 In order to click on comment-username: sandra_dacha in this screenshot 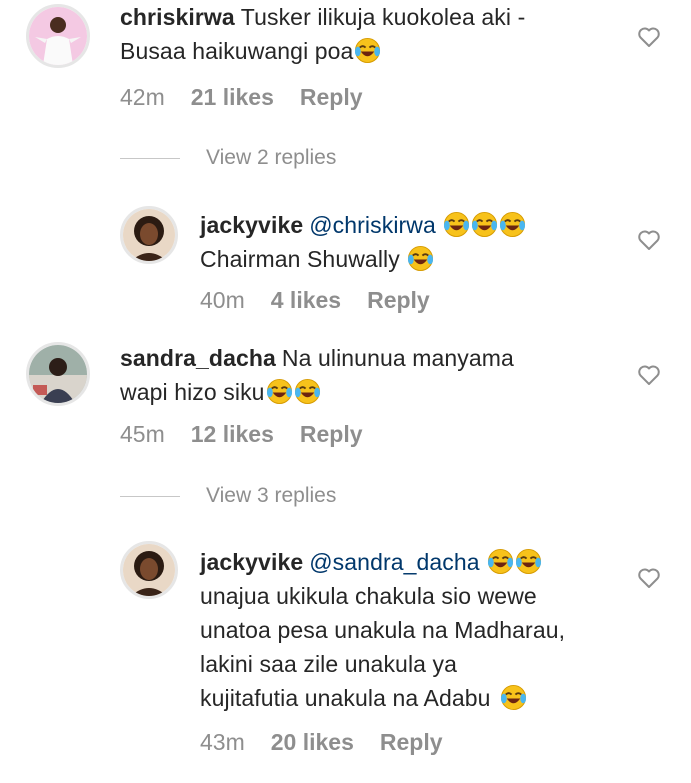, I will do `click(198, 358)`.